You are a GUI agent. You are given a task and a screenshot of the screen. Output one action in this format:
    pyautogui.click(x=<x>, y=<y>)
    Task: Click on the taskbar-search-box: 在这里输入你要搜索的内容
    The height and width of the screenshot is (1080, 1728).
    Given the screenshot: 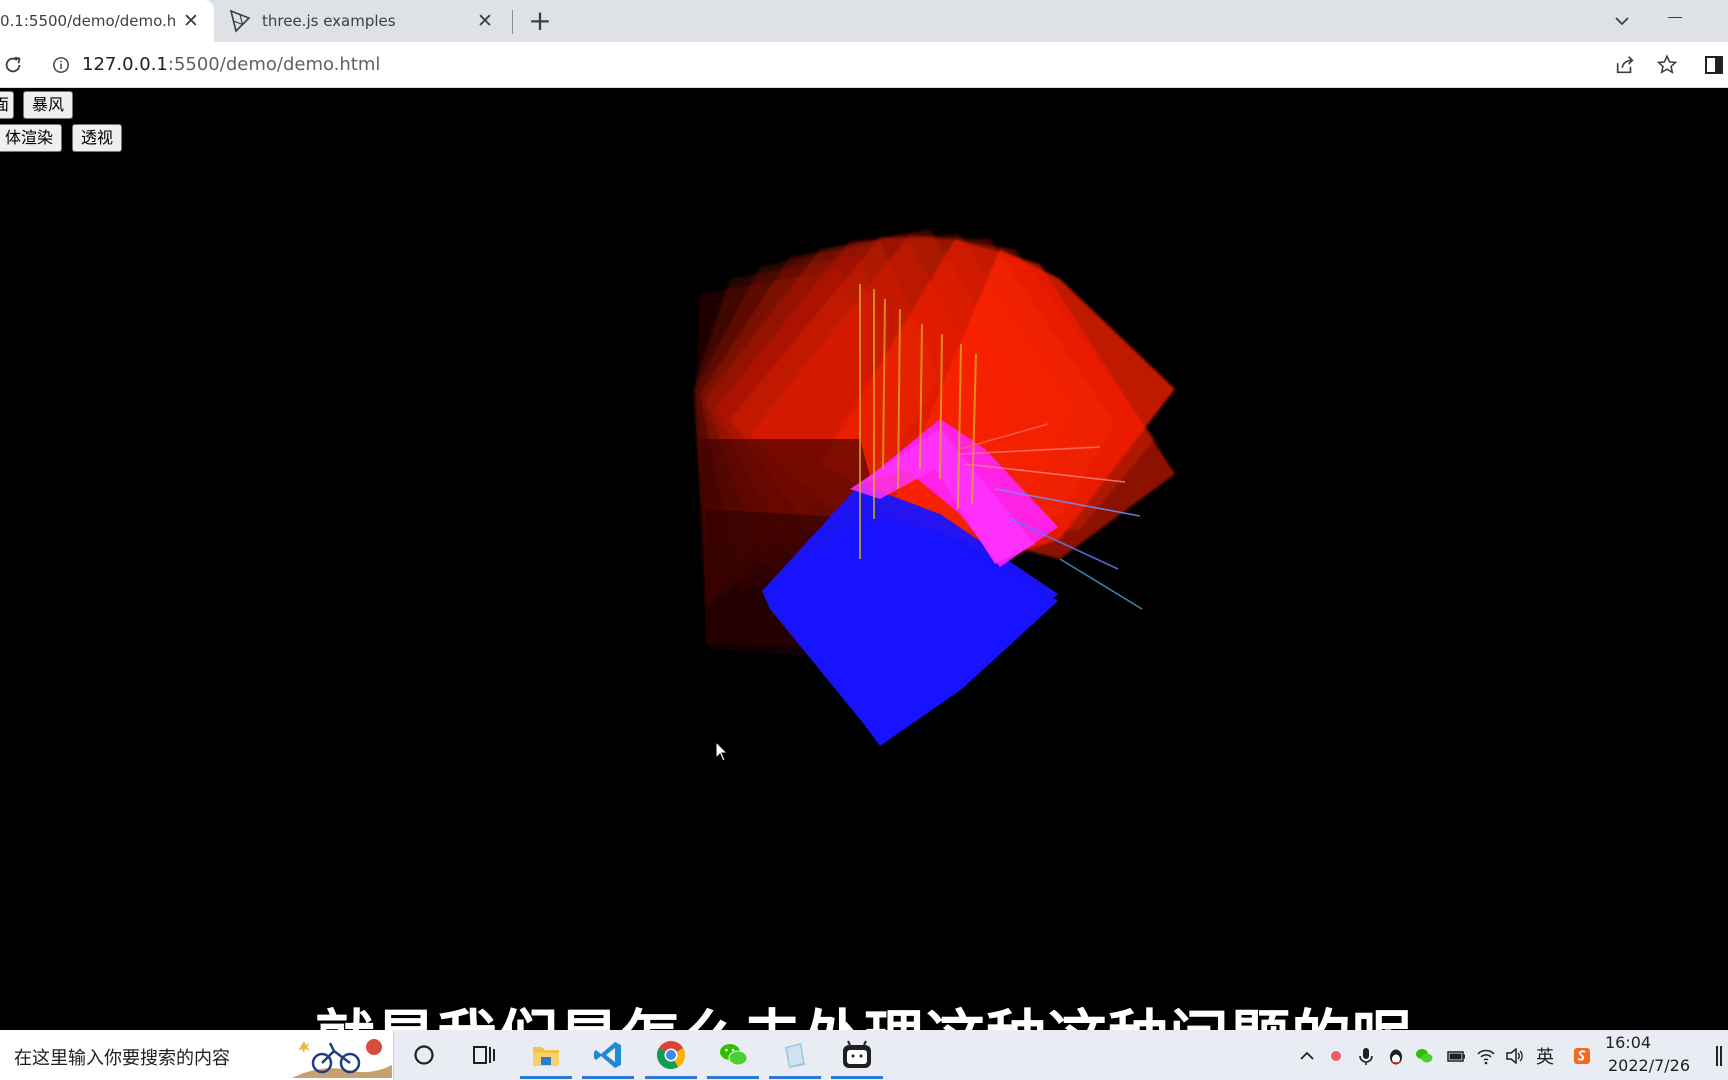 What is the action you would take?
    pyautogui.click(x=197, y=1055)
    